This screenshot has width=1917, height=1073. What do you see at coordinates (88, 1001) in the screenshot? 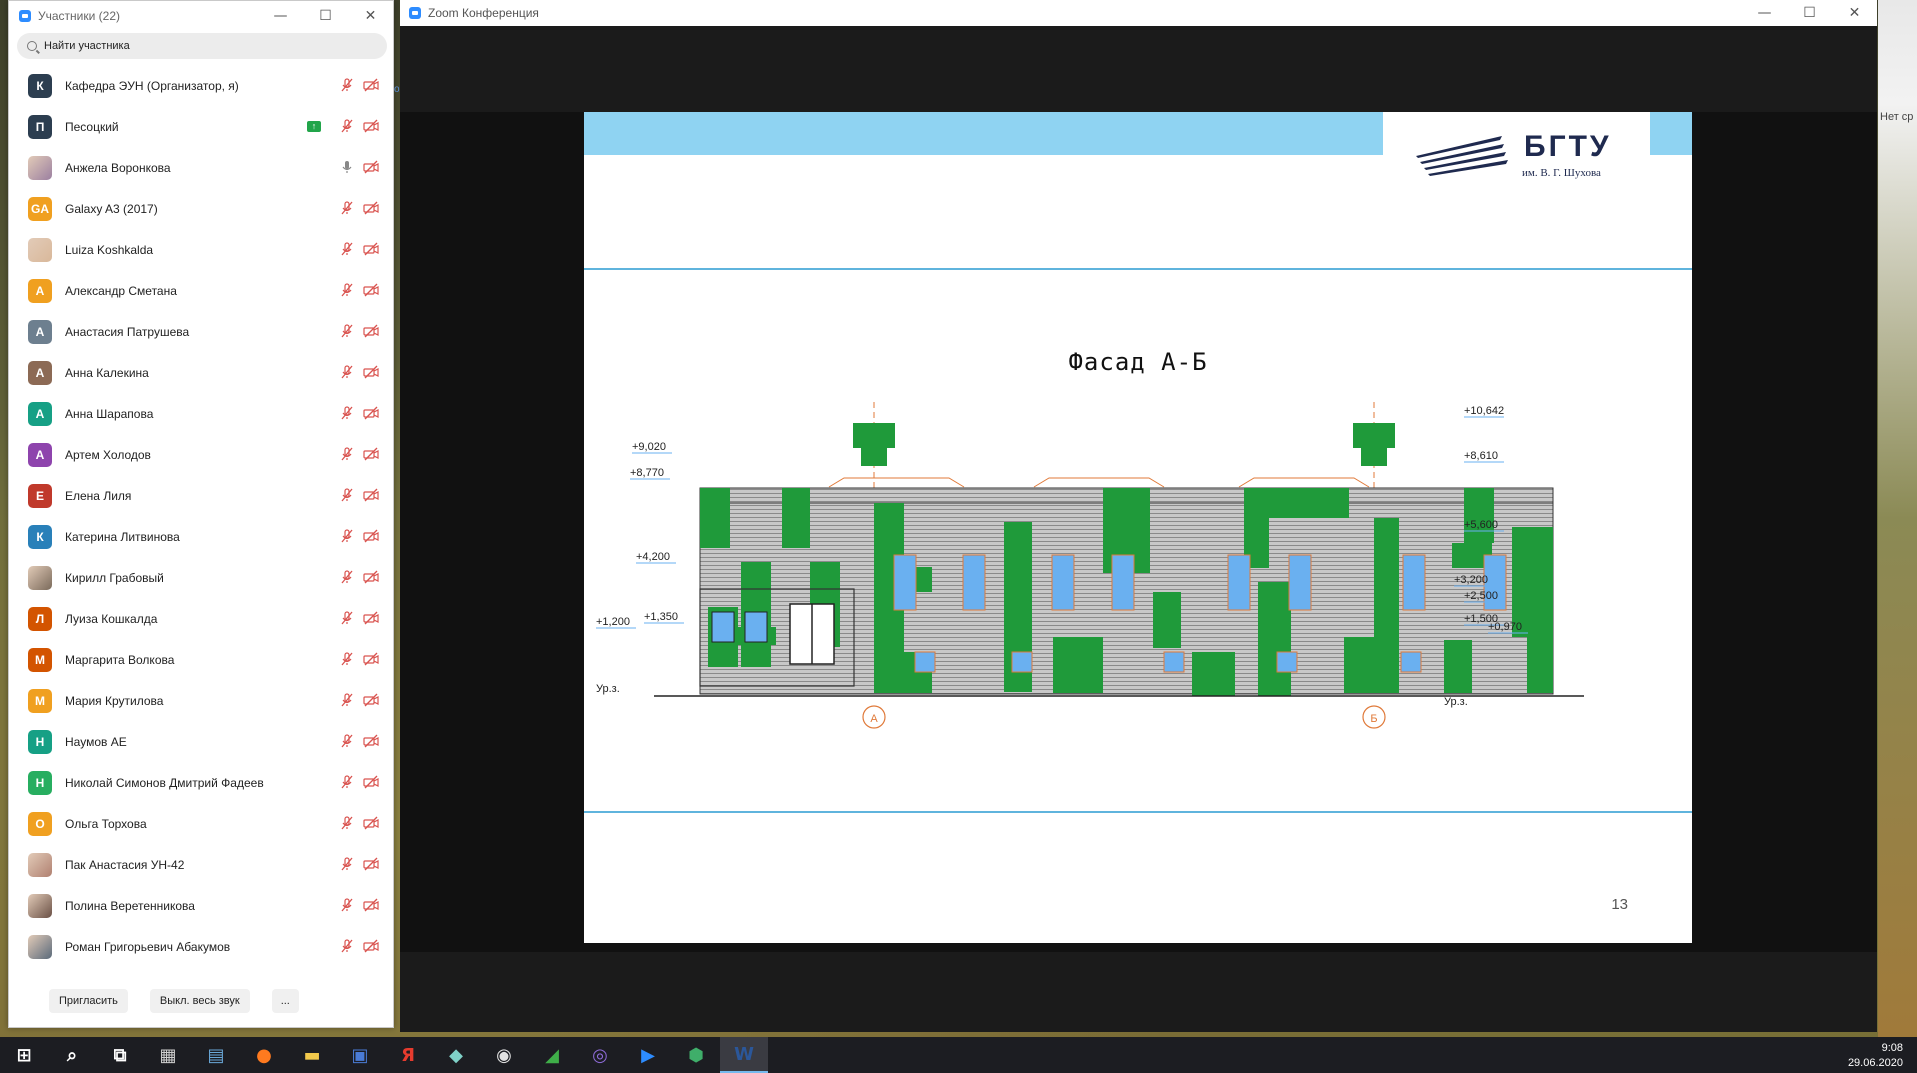
I see `invite-button: Пригласить` at bounding box center [88, 1001].